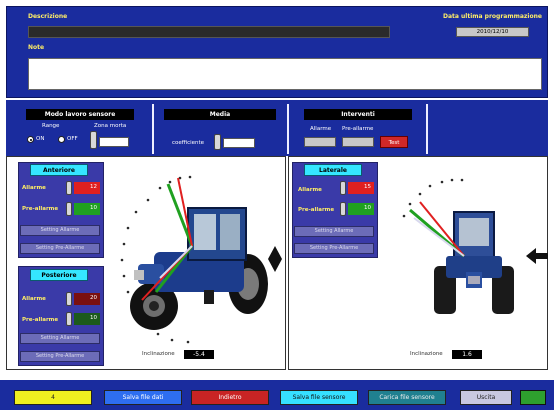 The height and width of the screenshot is (410, 554). Describe the element at coordinates (492, 16) in the screenshot. I see `schedule-label: Data ultima programmazione` at that location.